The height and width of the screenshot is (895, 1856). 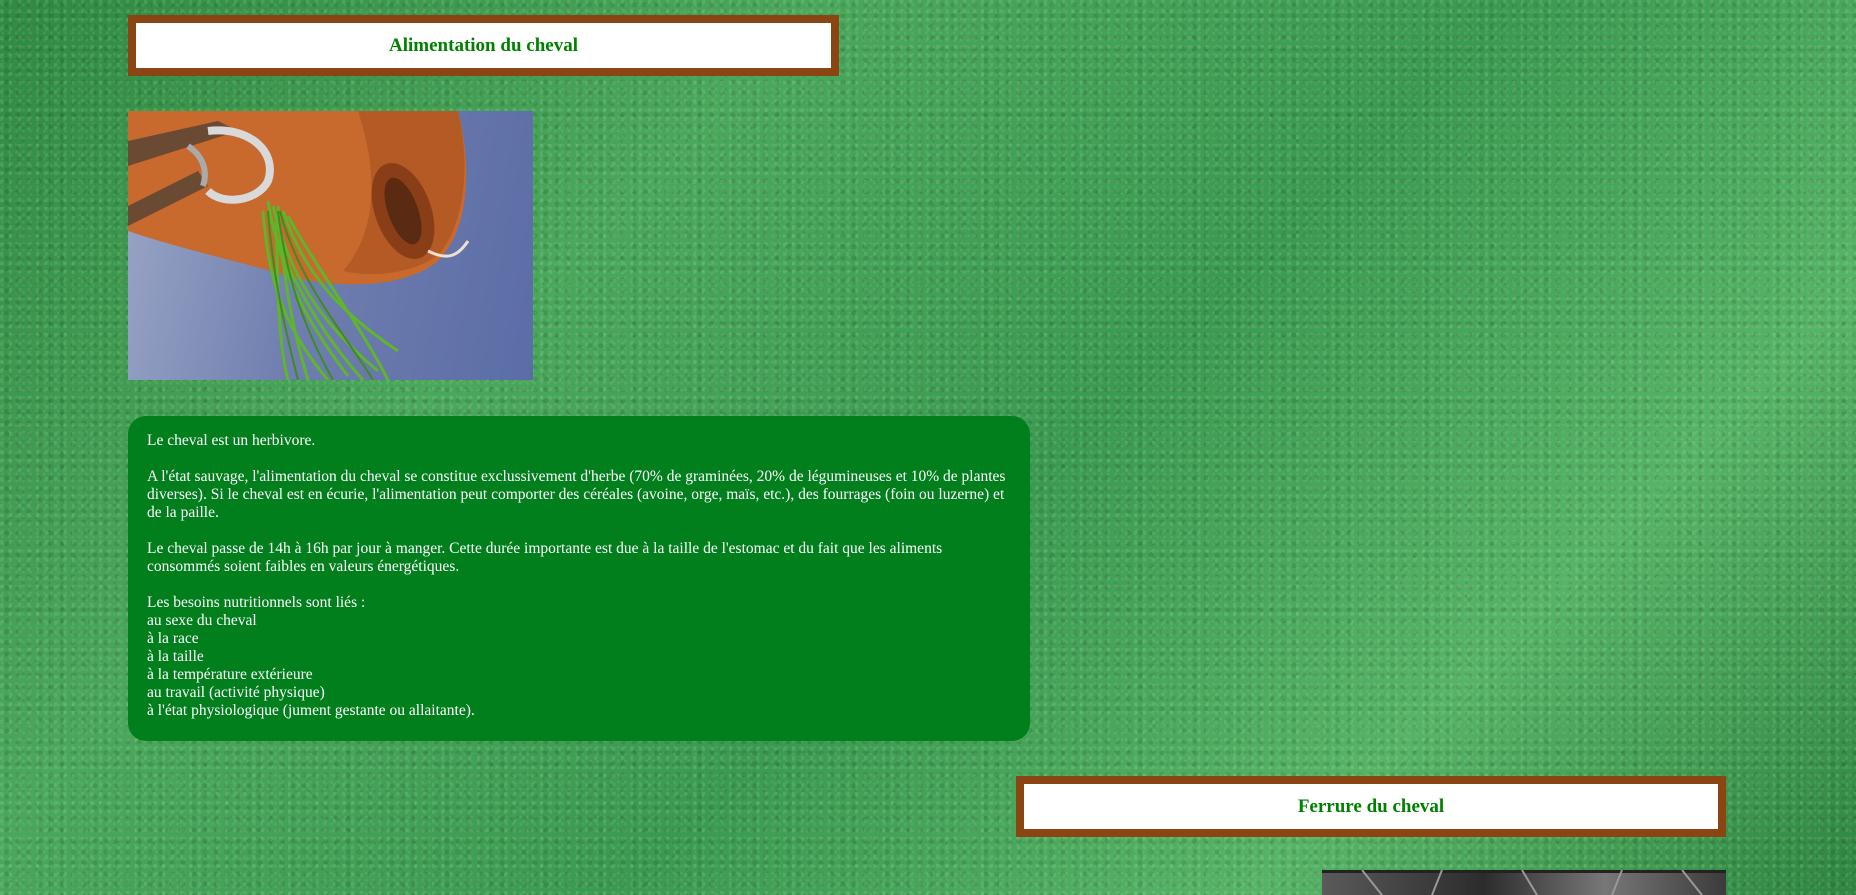 What do you see at coordinates (230, 674) in the screenshot?
I see `list-item: à la température extérieure` at bounding box center [230, 674].